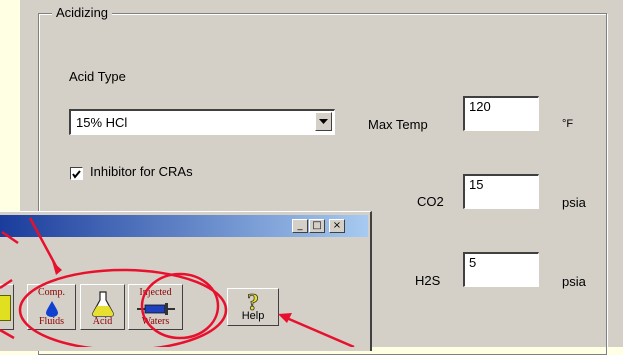 The image size is (623, 355). What do you see at coordinates (253, 316) in the screenshot?
I see `help-label: Help` at bounding box center [253, 316].